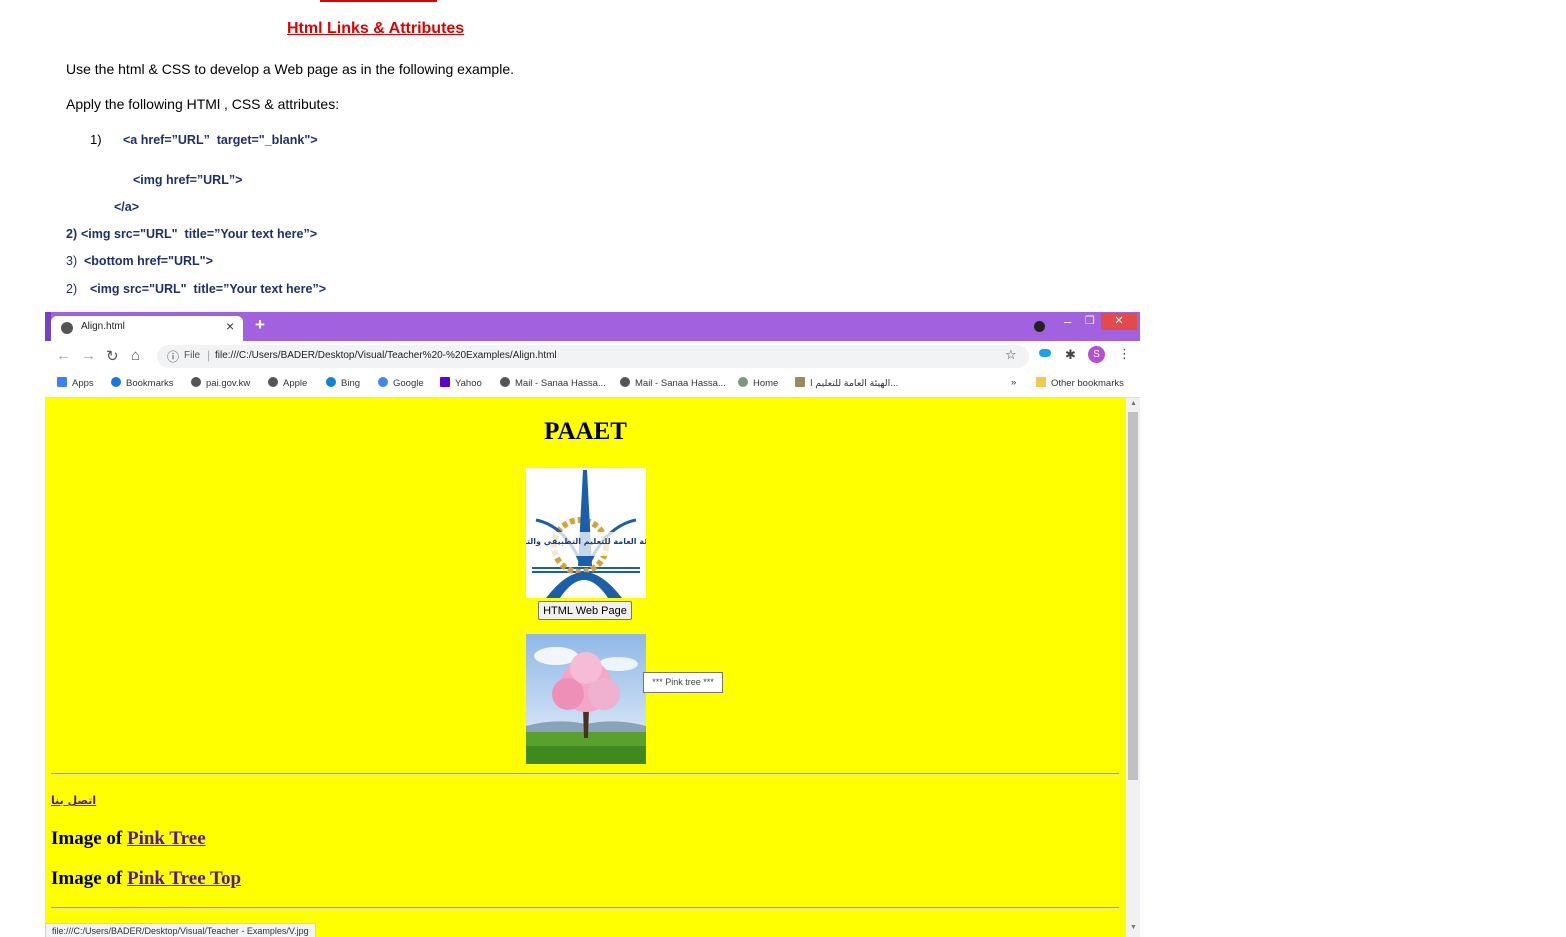  Describe the element at coordinates (173, 356) in the screenshot. I see `info-icon: ⓘ` at that location.